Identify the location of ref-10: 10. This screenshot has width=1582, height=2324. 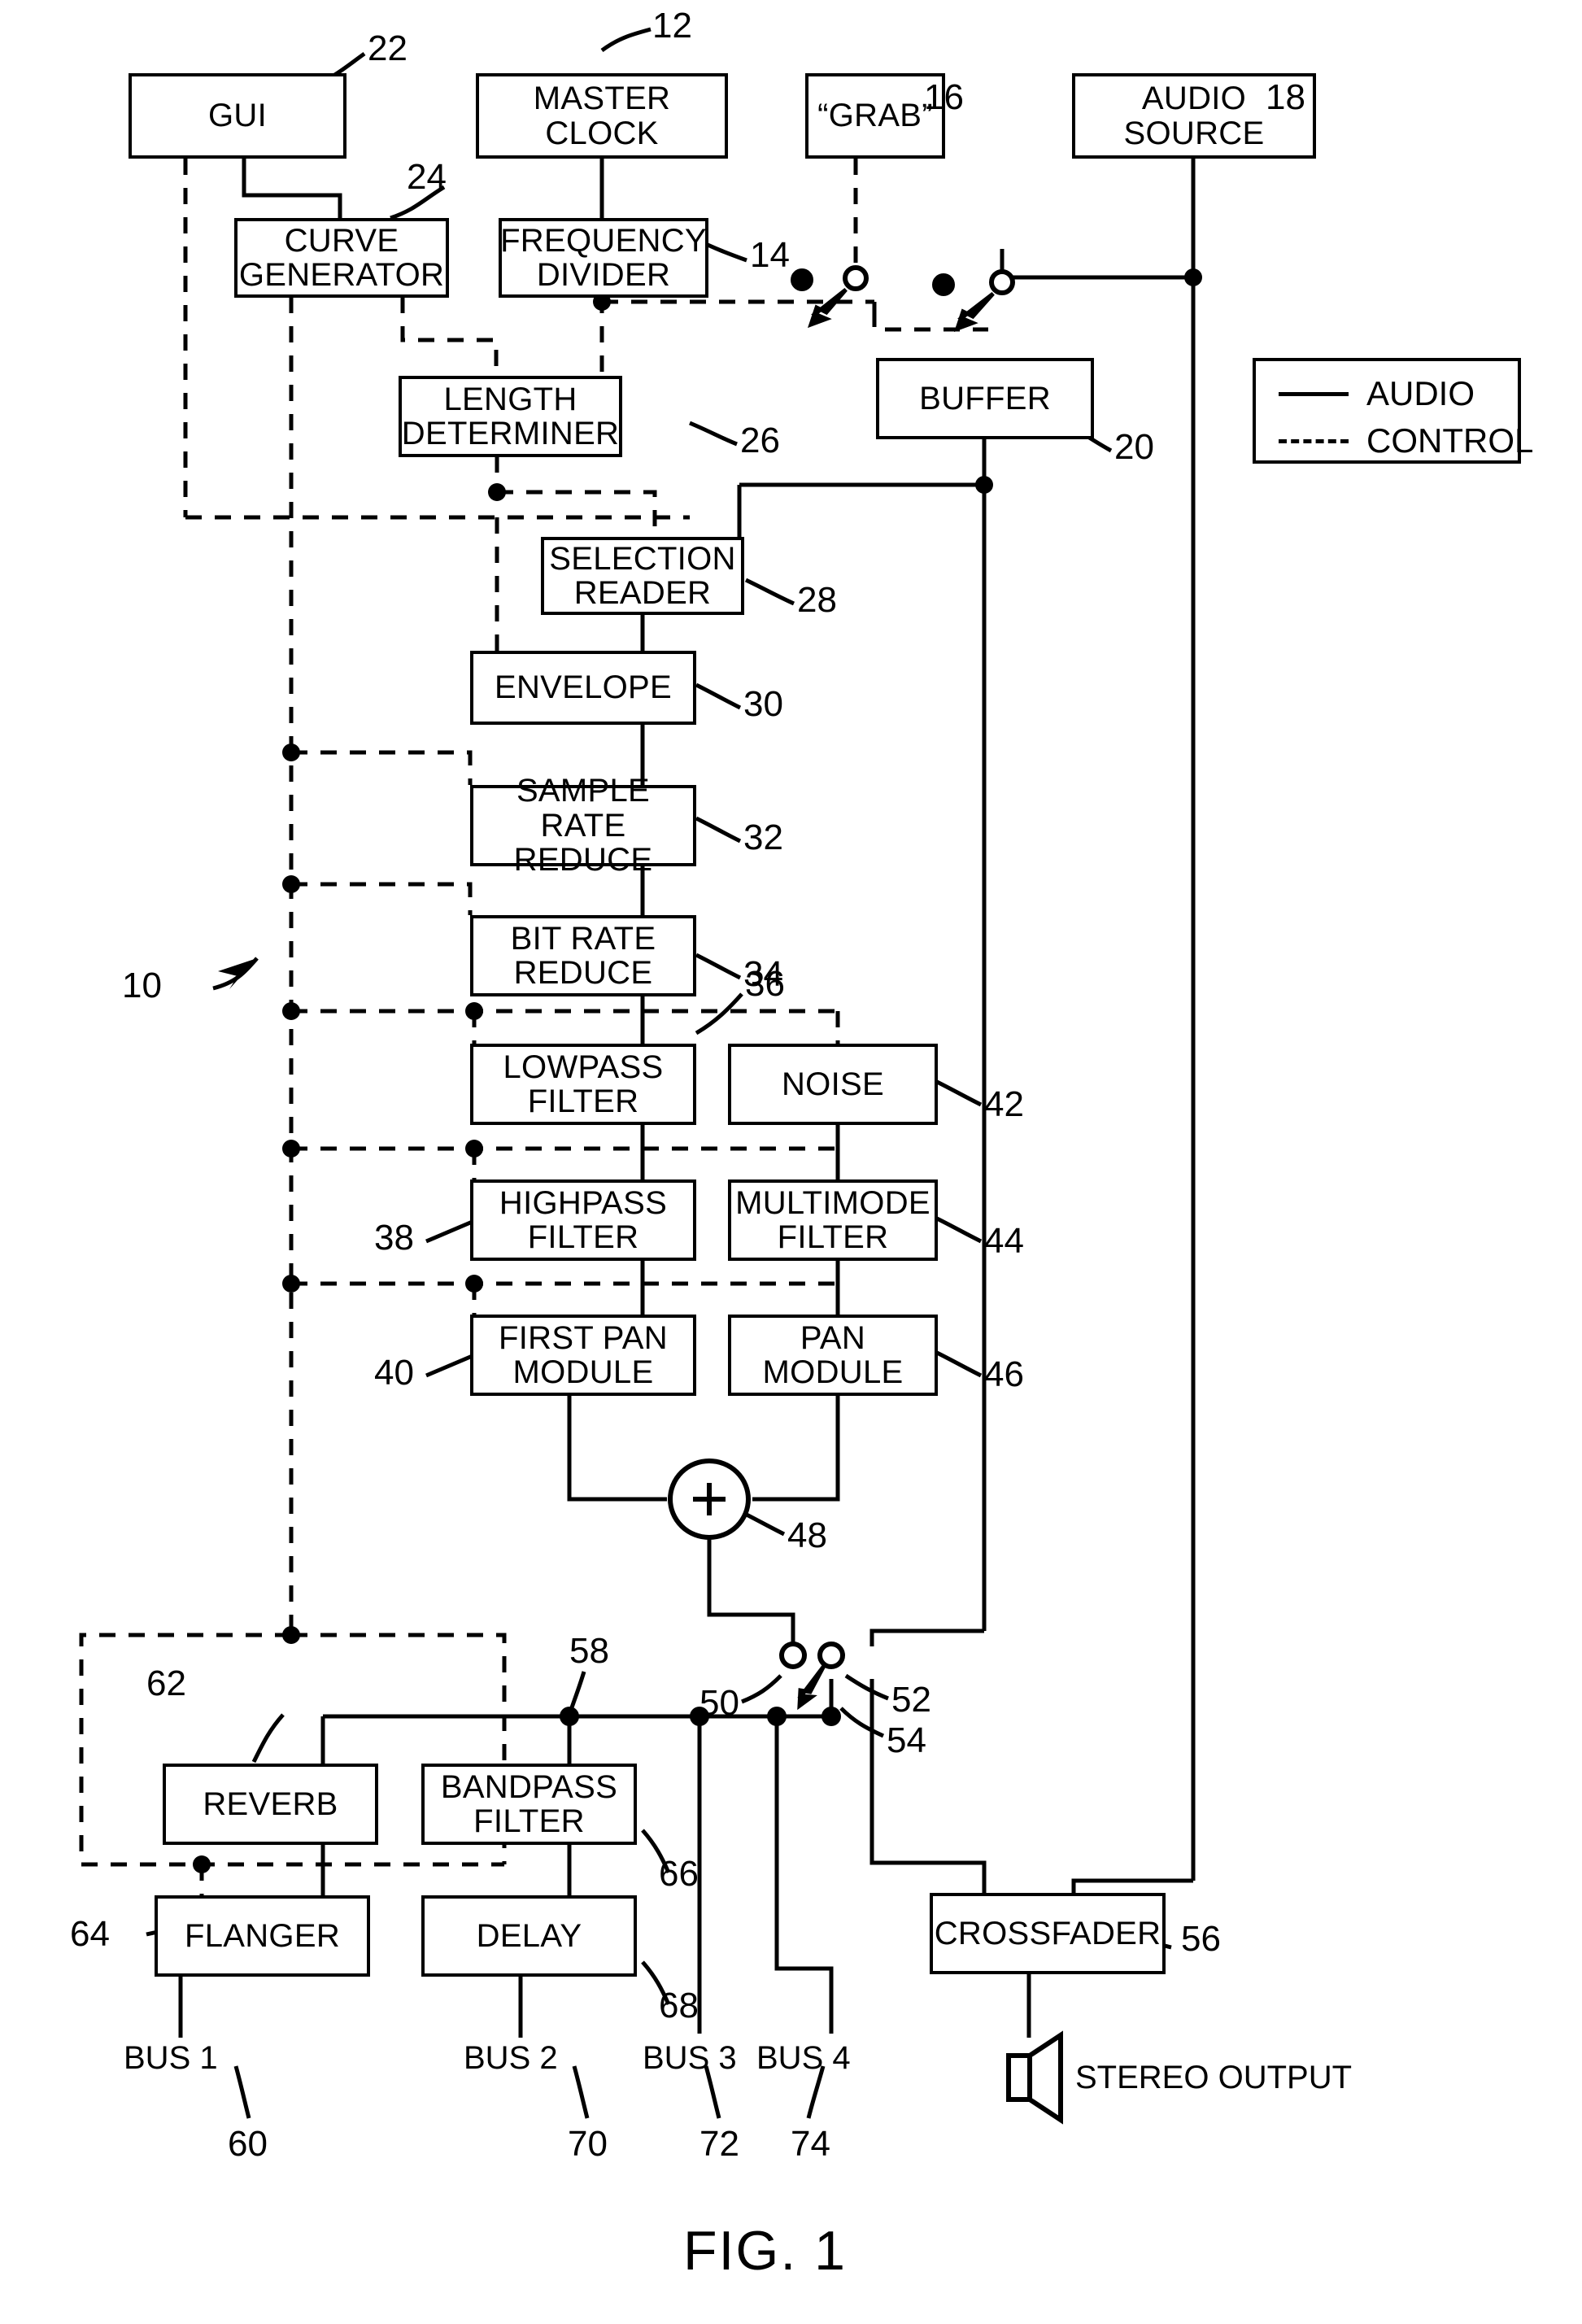
(142, 985).